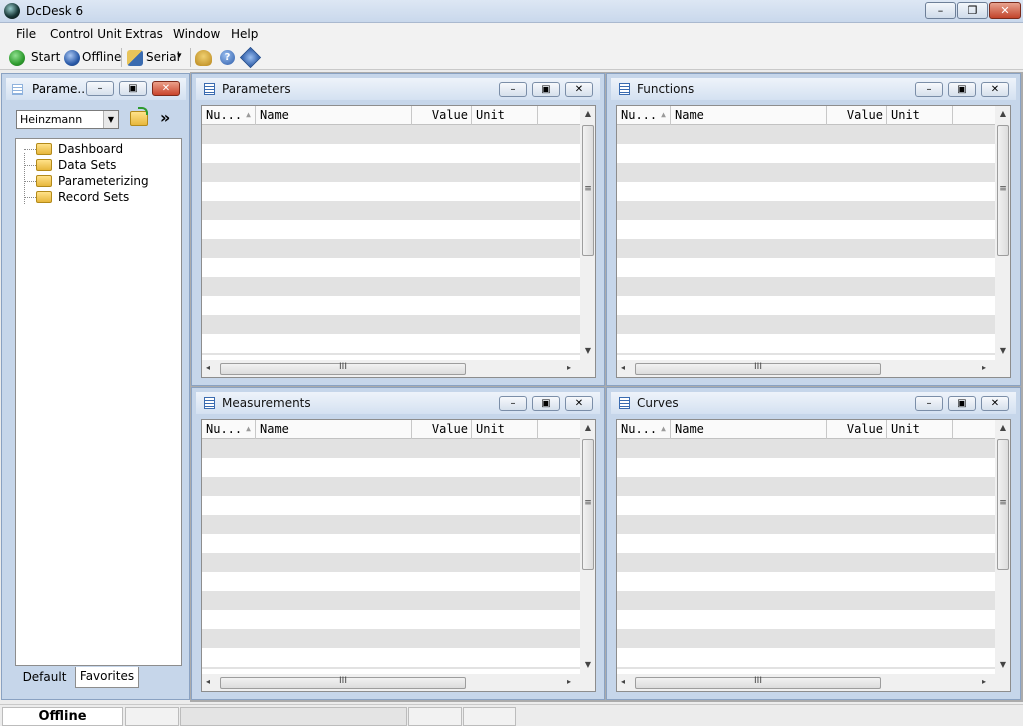 The image size is (1023, 726). I want to click on tool-minimize-button: –, so click(100, 88).